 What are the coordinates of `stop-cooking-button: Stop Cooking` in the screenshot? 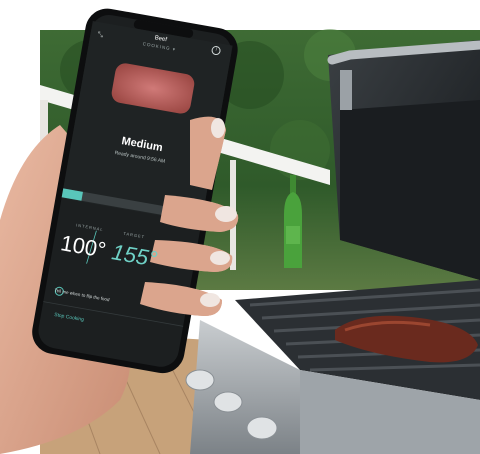 It's located at (69, 317).